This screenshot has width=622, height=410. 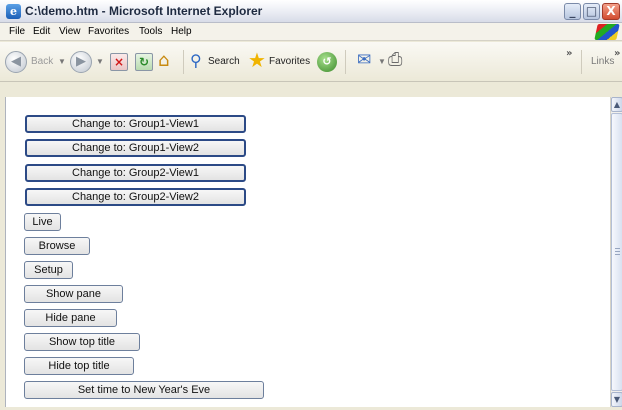 What do you see at coordinates (135, 197) in the screenshot?
I see `change-group2-view2-button: Change to: Group2-View2` at bounding box center [135, 197].